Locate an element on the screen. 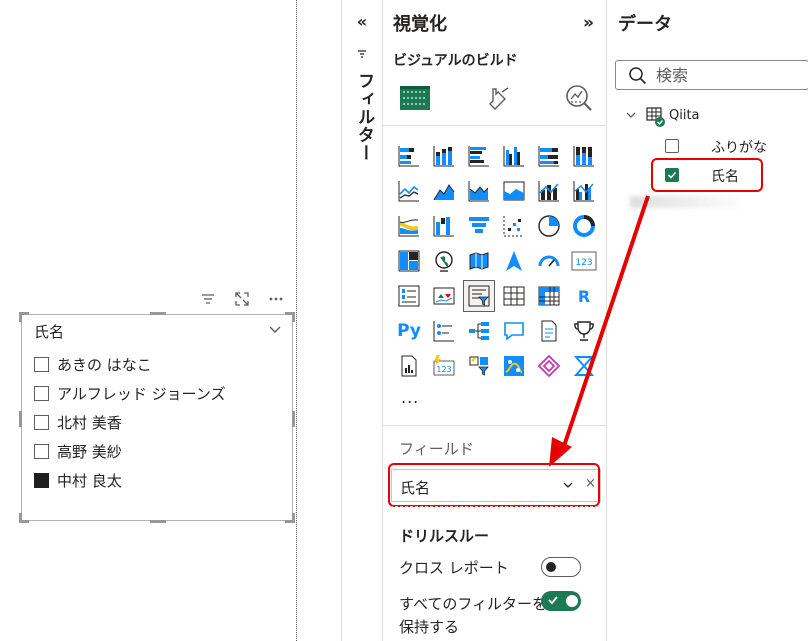  field-label: ふりがな is located at coordinates (739, 148).